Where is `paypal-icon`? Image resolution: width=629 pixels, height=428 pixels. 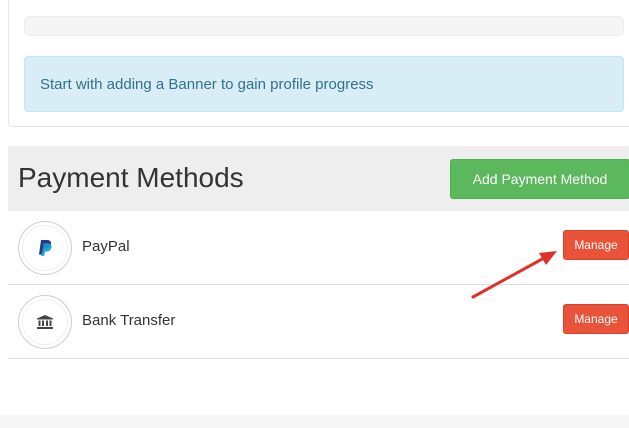 paypal-icon is located at coordinates (45, 248).